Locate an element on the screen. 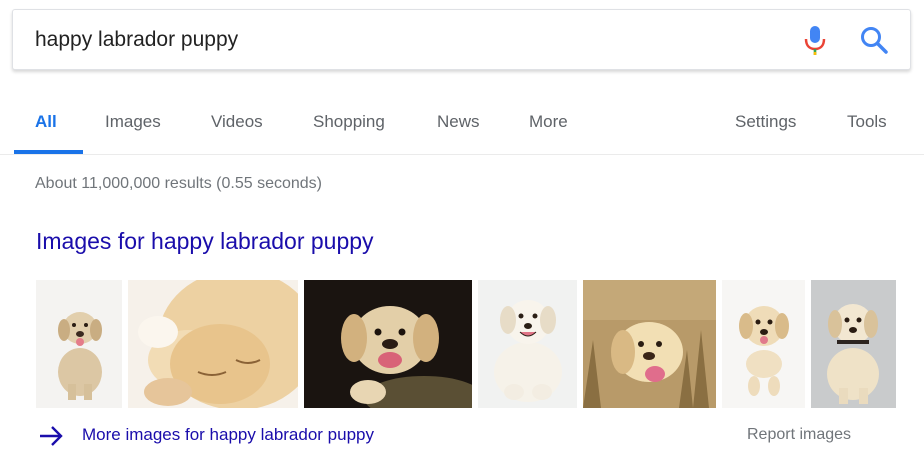 The width and height of the screenshot is (924, 470). more-images-label: More images for happy labrador puppy is located at coordinates (228, 434).